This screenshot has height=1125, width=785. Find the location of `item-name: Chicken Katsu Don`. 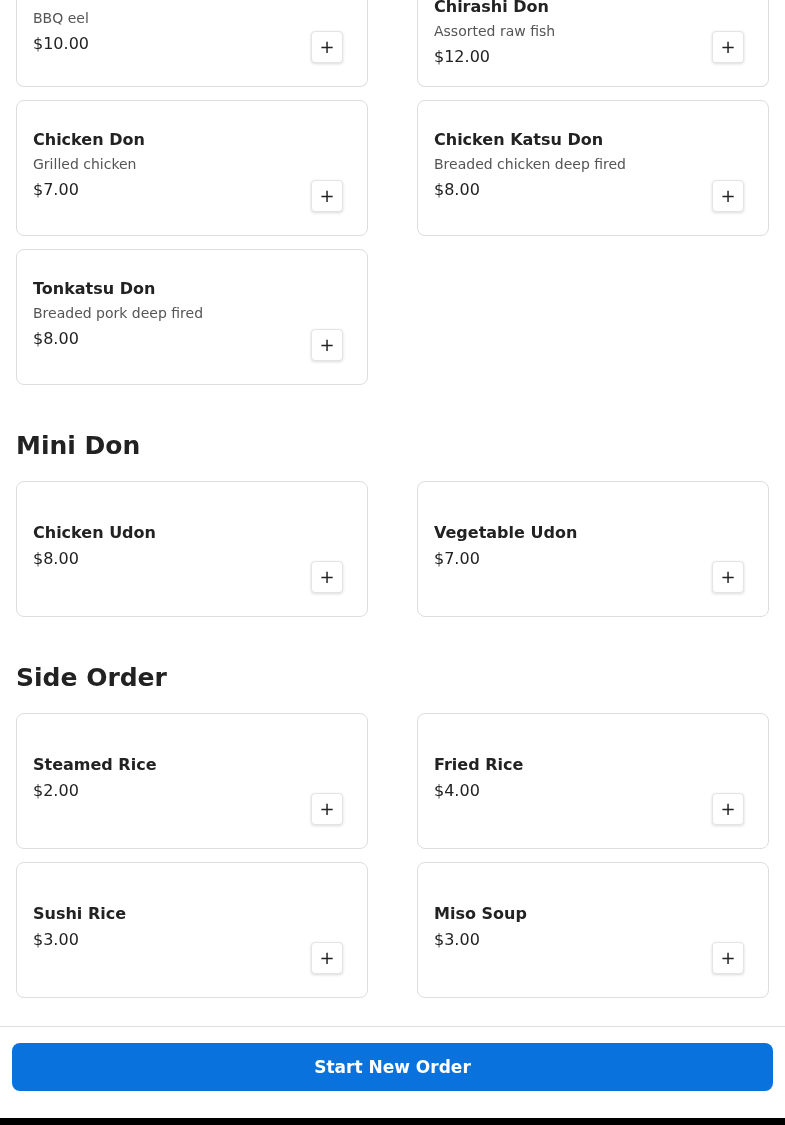

item-name: Chicken Katsu Don is located at coordinates (519, 139).